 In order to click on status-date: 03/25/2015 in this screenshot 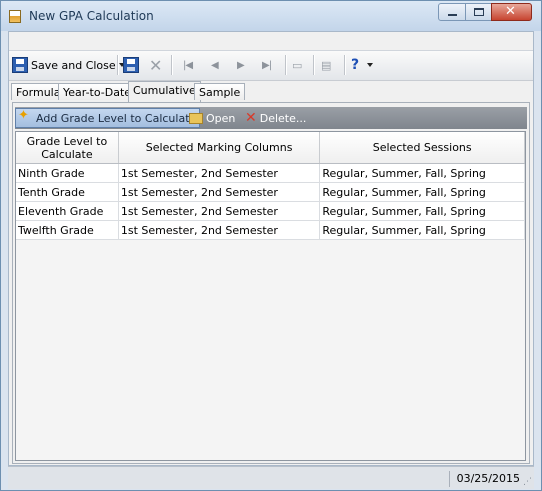, I will do `click(484, 479)`.